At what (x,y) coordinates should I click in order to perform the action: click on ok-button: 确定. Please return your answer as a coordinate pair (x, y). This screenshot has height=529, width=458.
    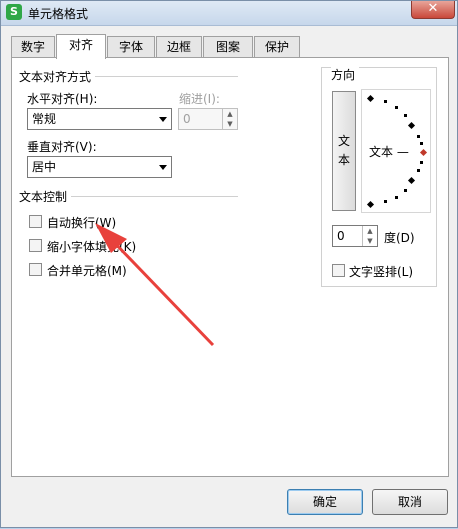
    Looking at the image, I should click on (325, 502).